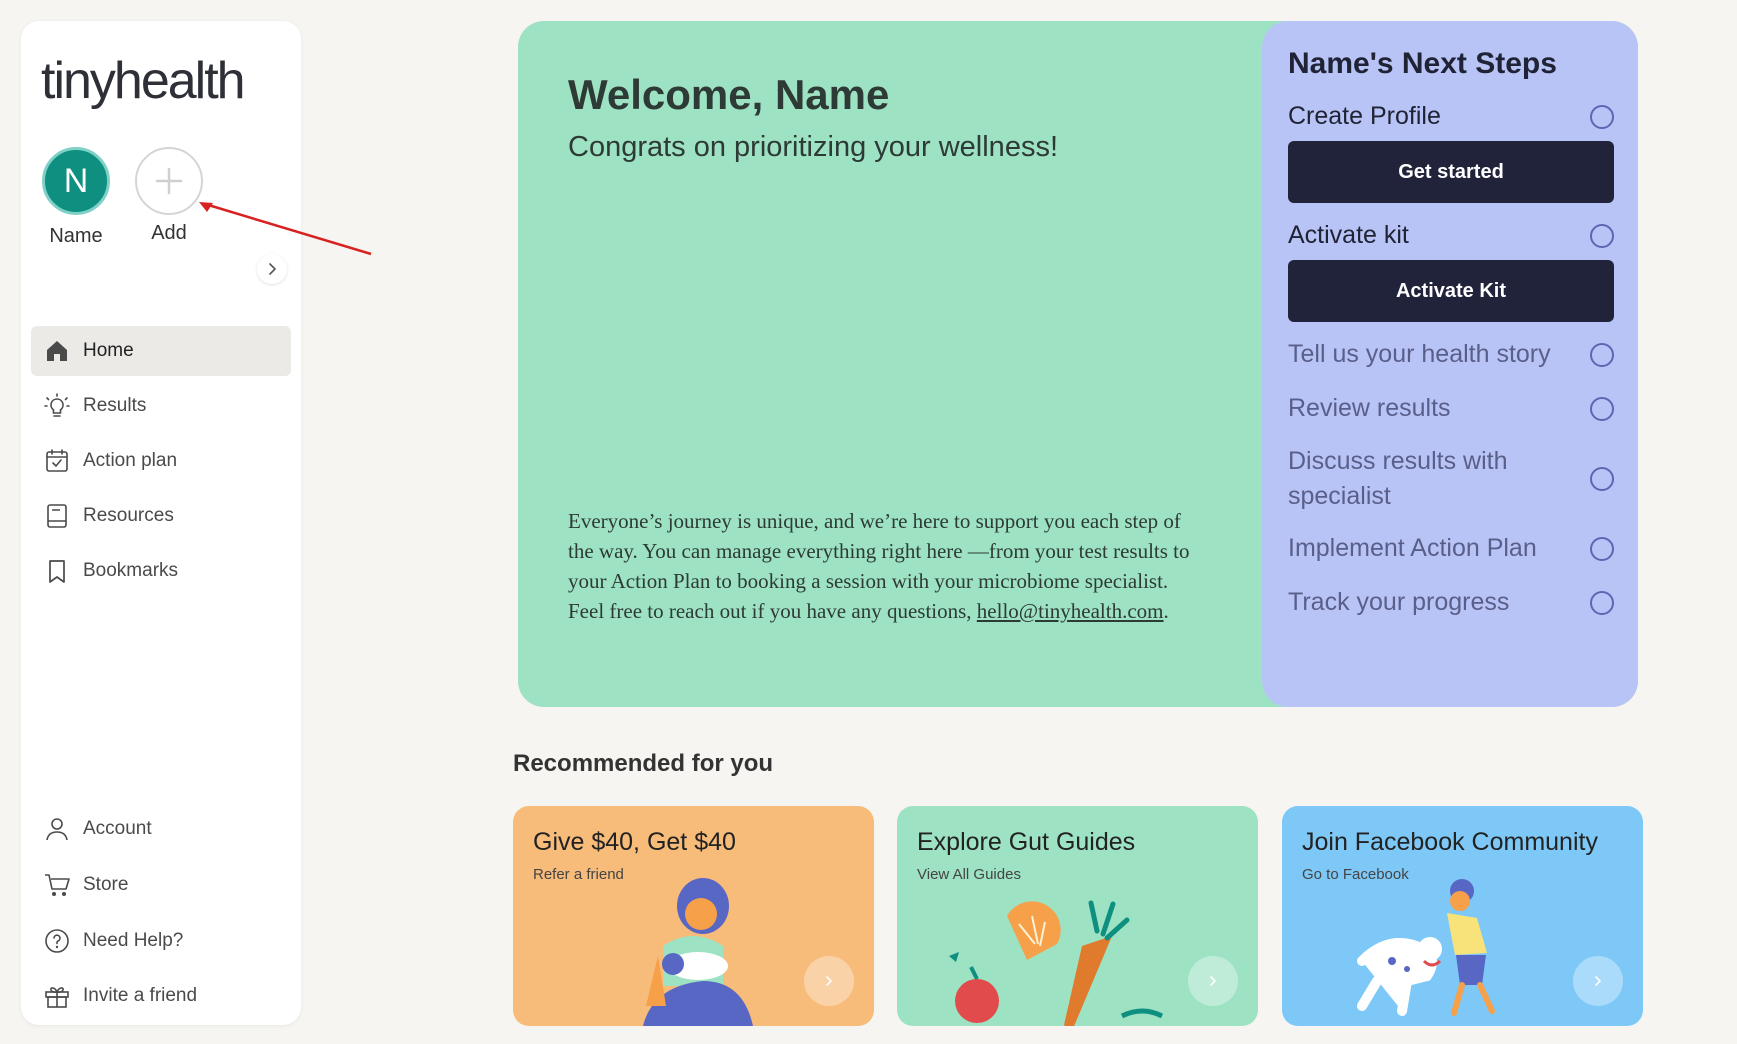 The image size is (1737, 1044). I want to click on tiny-health-logo: tinyhealth, so click(143, 81).